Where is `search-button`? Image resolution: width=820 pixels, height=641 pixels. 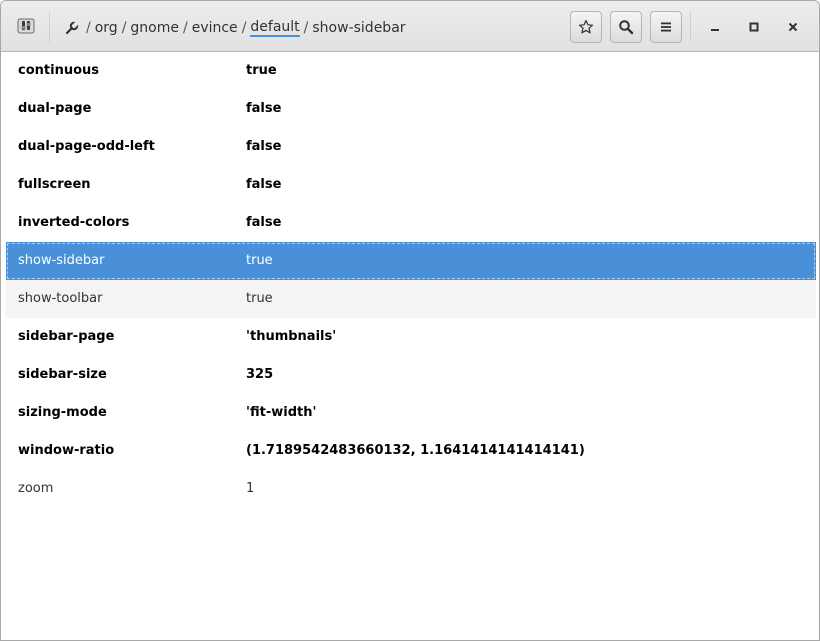
search-button is located at coordinates (626, 27).